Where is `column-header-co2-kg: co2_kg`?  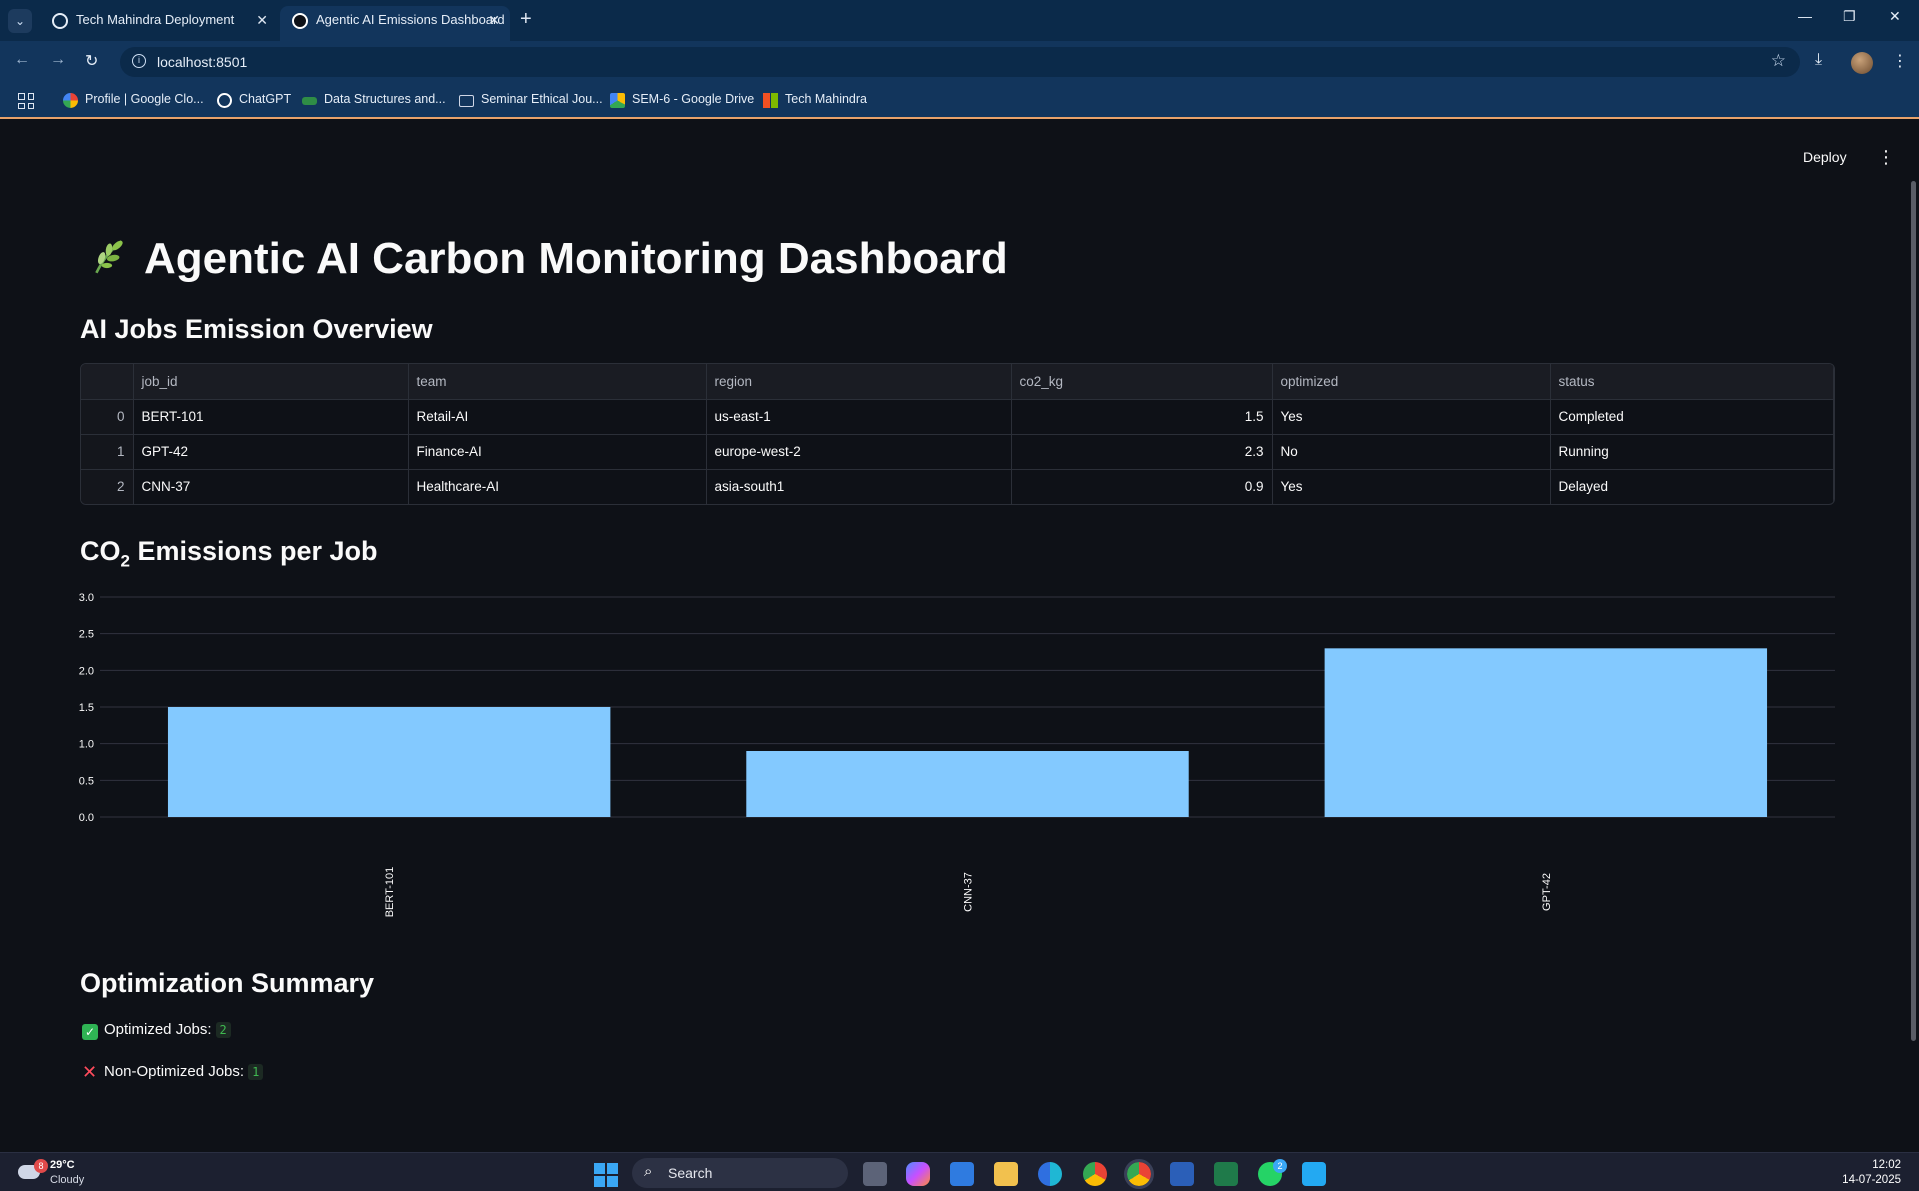
column-header-co2-kg: co2_kg is located at coordinates (1142, 382).